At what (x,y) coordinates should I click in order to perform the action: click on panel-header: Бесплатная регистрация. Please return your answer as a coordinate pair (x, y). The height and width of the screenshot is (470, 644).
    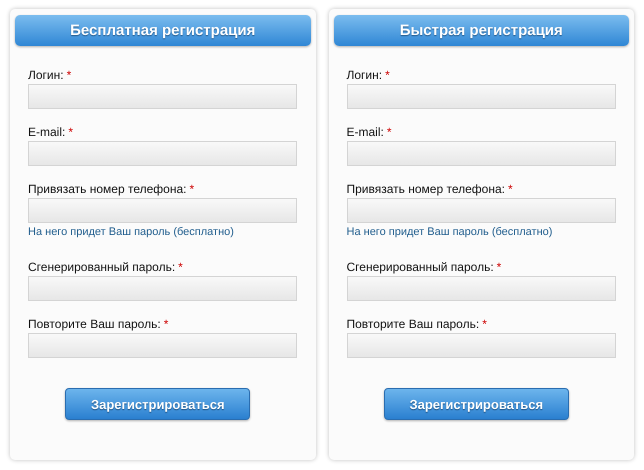
    Looking at the image, I should click on (162, 30).